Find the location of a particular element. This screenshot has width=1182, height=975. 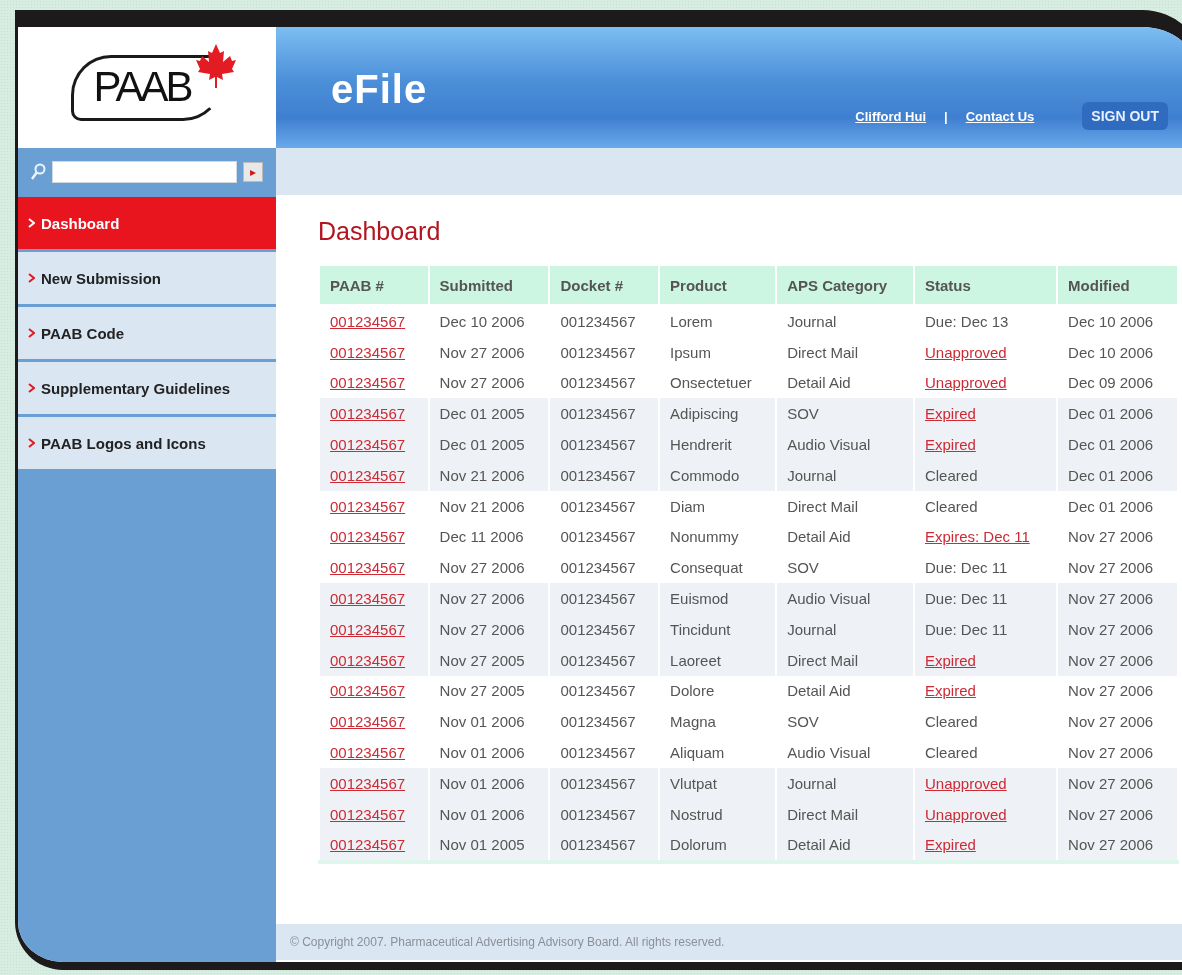

sidebar-item: New Submission is located at coordinates (147, 278).